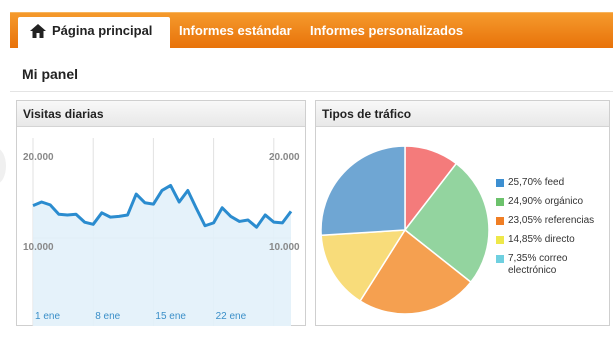 Image resolution: width=613 pixels, height=348 pixels. Describe the element at coordinates (546, 201) in the screenshot. I see `legend-label: 24,90% orgánico` at that location.